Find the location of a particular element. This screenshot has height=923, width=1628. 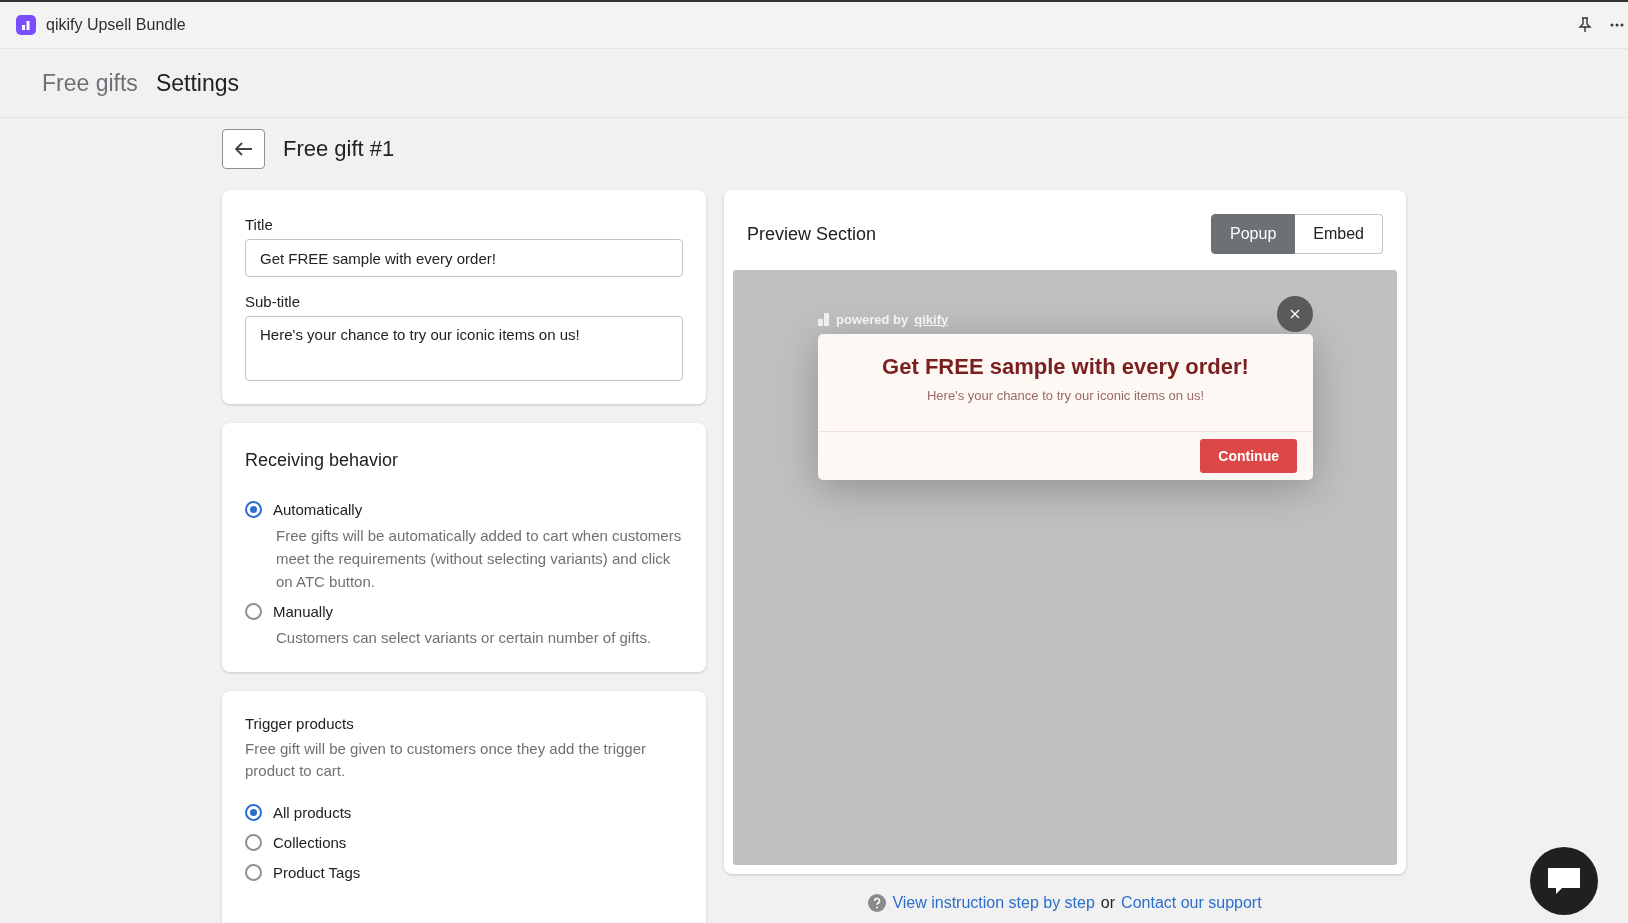

app-logo-icon is located at coordinates (26, 25).